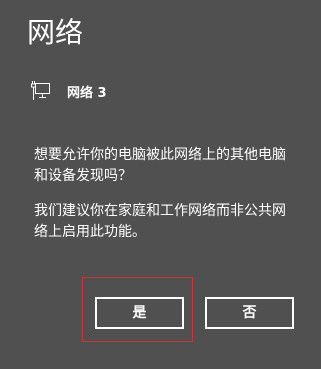 The height and width of the screenshot is (369, 321). I want to click on discovery-advice: 我们建议你在家庭和工作网络而非公共网络上启用此功能。, so click(160, 221).